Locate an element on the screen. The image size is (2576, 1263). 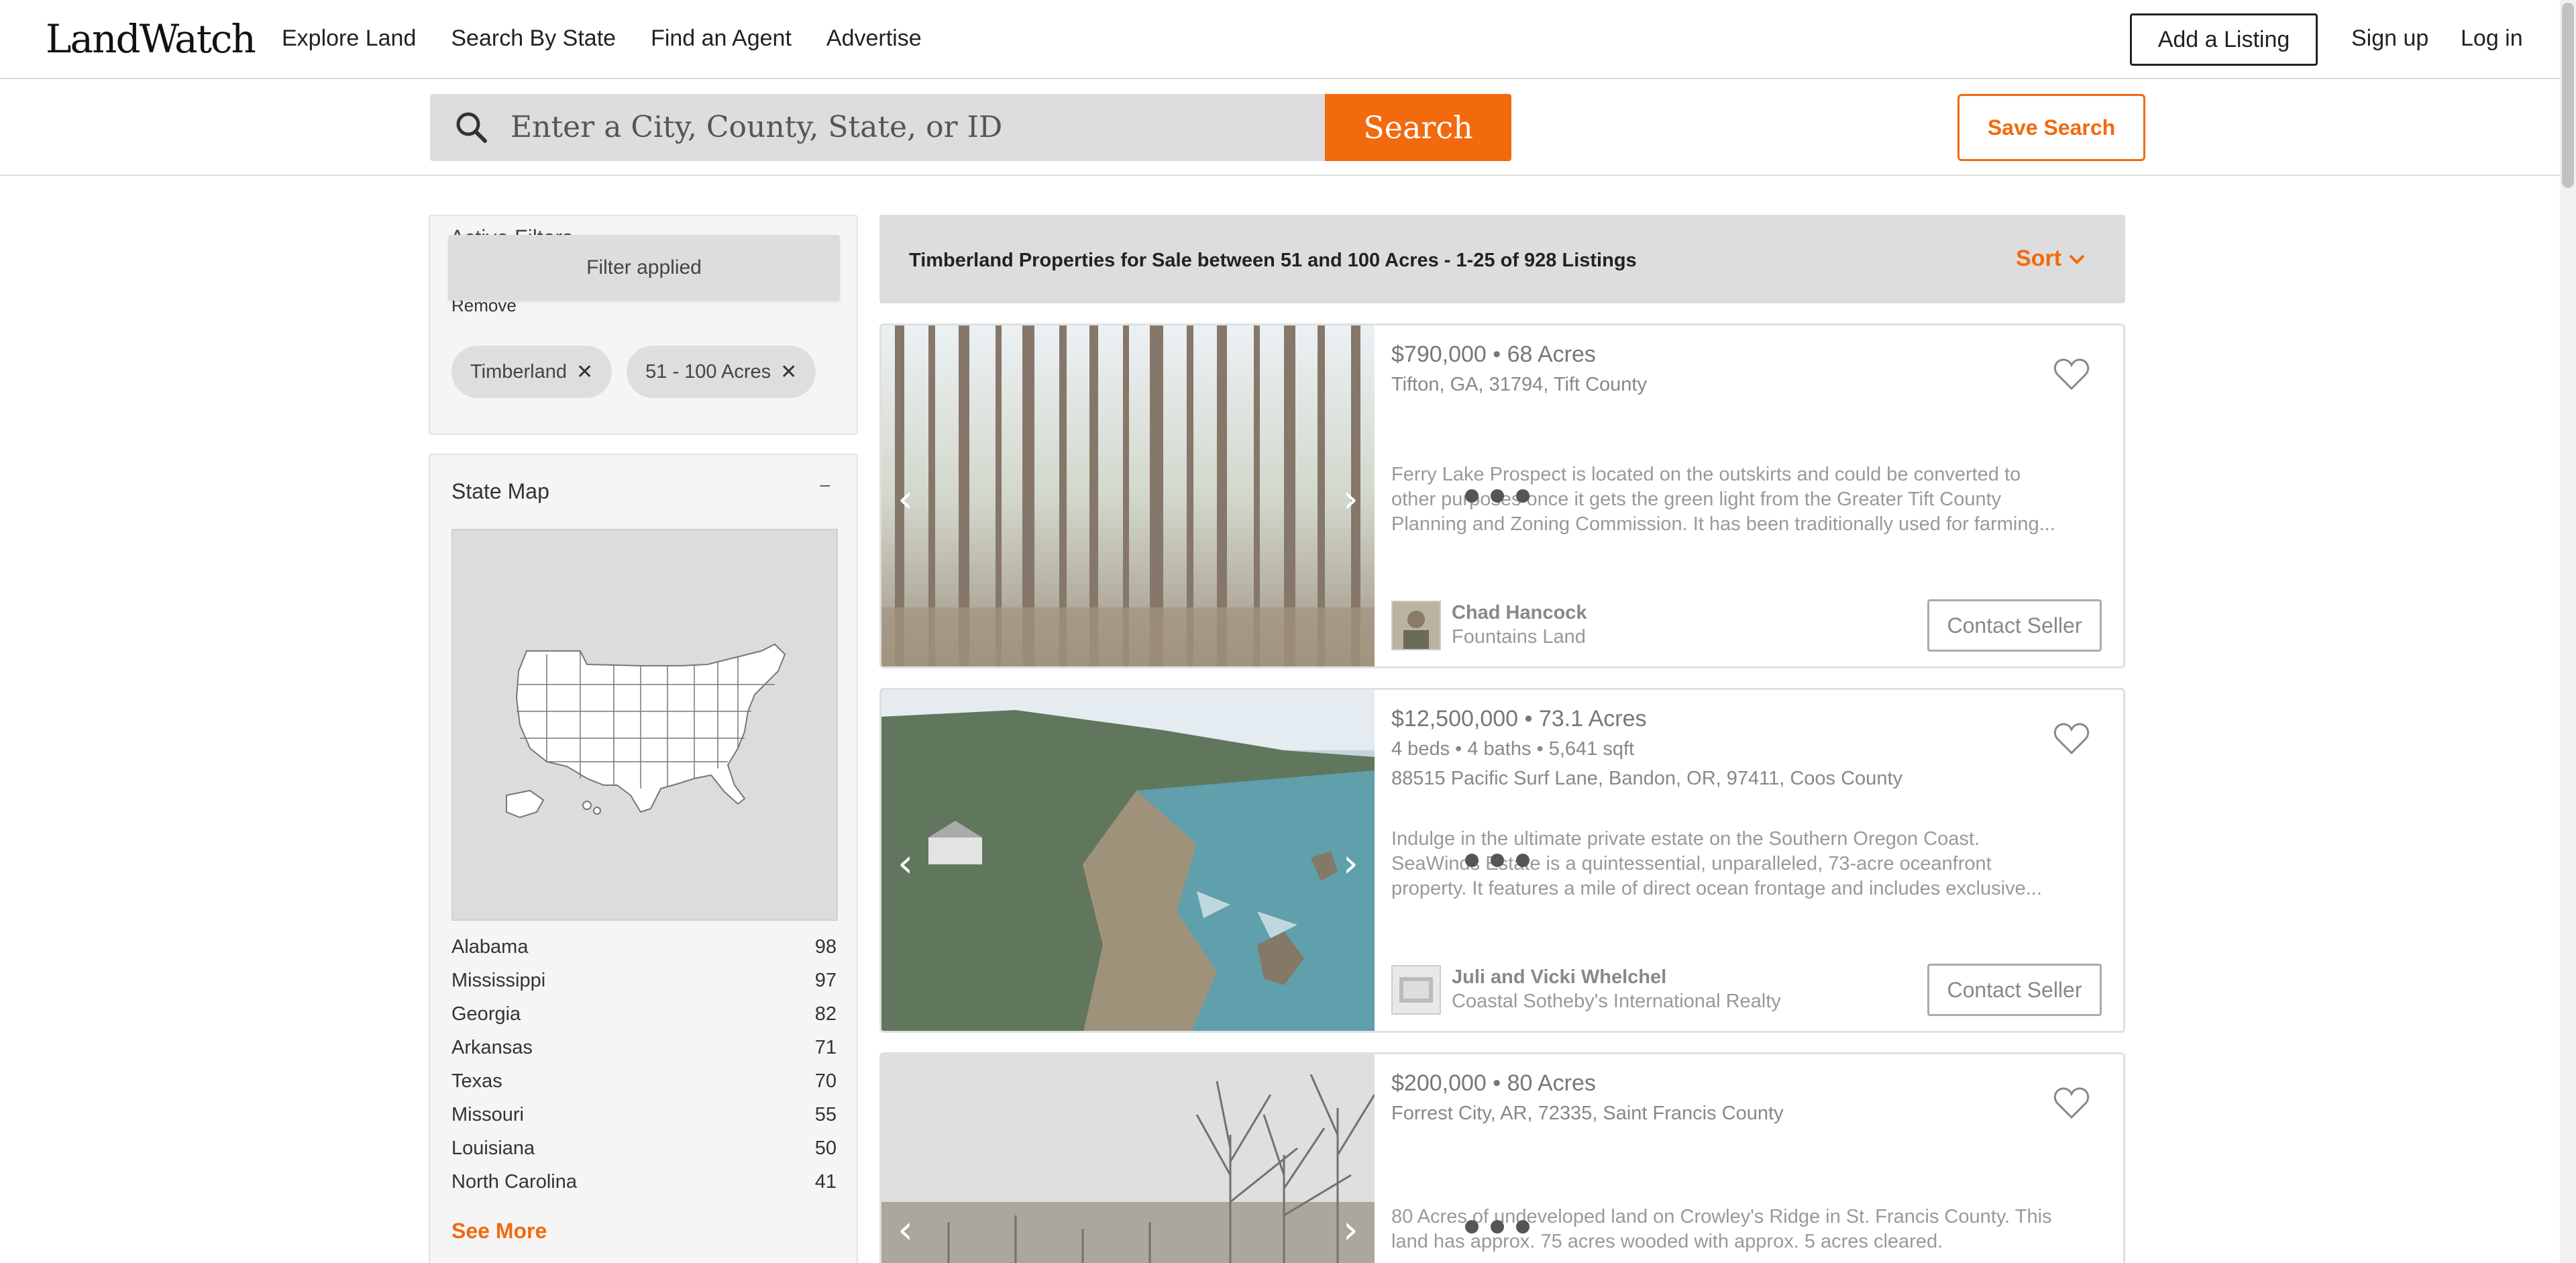
state-name: Alabama is located at coordinates (490, 947).